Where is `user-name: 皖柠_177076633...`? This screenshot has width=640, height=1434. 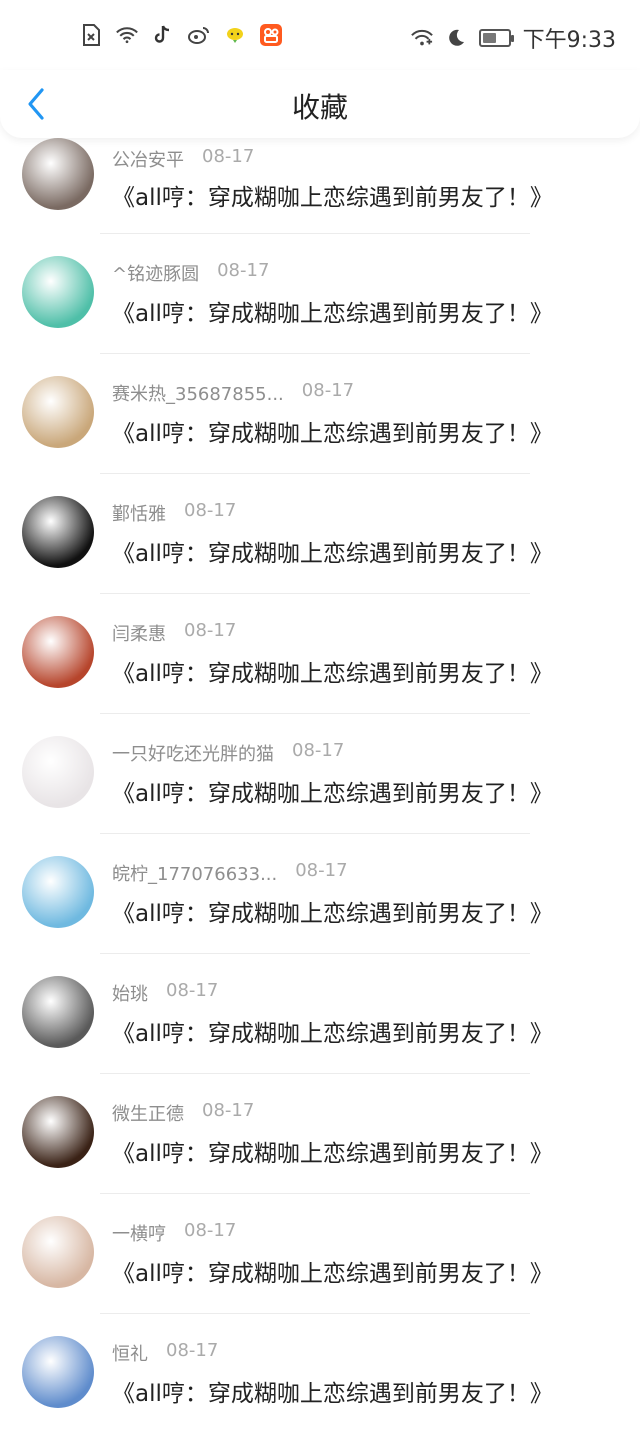 user-name: 皖柠_177076633... is located at coordinates (194, 873).